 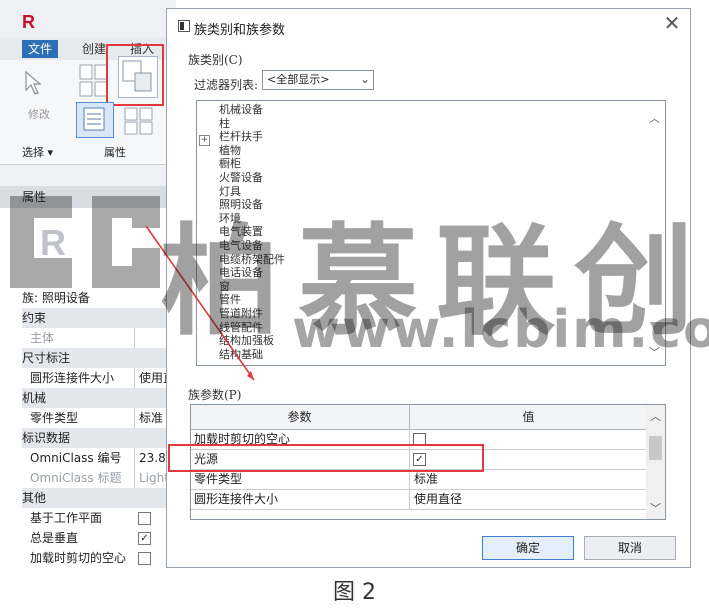 I want to click on property-row: 零件类型 标准, so click(x=99, y=418).